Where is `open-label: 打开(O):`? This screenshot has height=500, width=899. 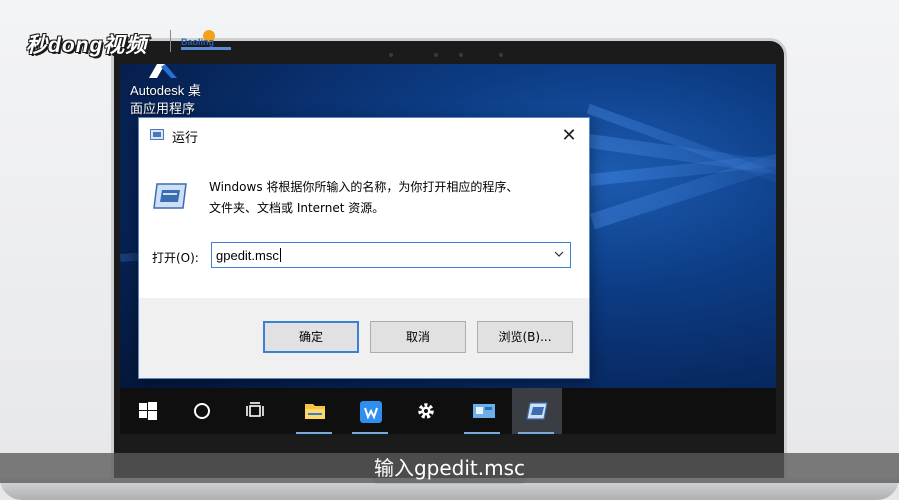
open-label: 打开(O): is located at coordinates (175, 258).